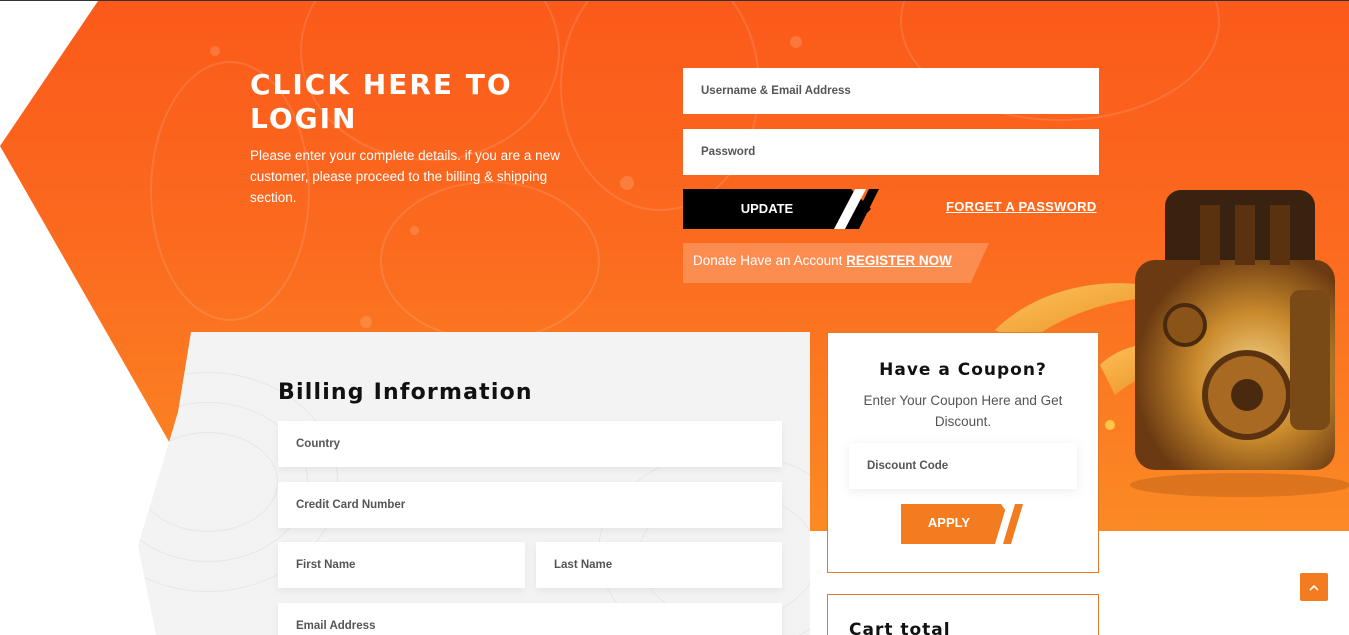  Describe the element at coordinates (963, 411) in the screenshot. I see `coupon-description: Enter Your Coupon Here and Get Discount.` at that location.